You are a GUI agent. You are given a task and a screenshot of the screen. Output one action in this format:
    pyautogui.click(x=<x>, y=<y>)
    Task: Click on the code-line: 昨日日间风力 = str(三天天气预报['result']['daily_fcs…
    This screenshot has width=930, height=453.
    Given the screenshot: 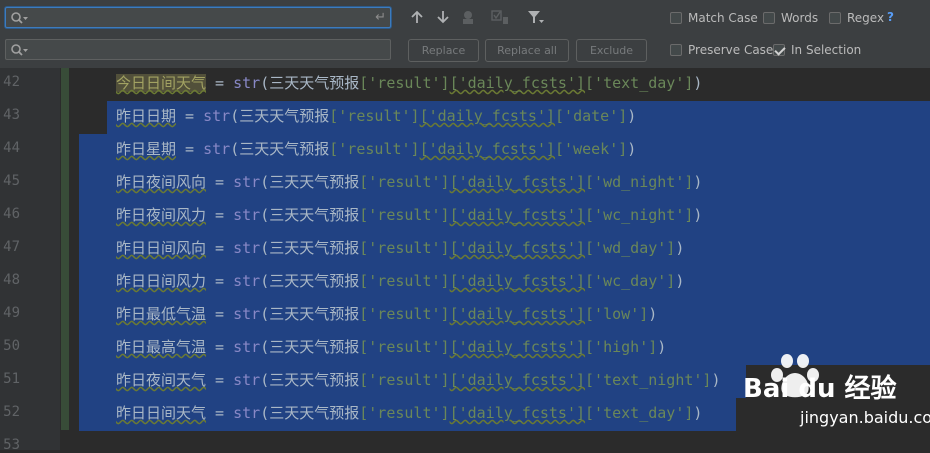 What is the action you would take?
    pyautogui.click(x=400, y=280)
    